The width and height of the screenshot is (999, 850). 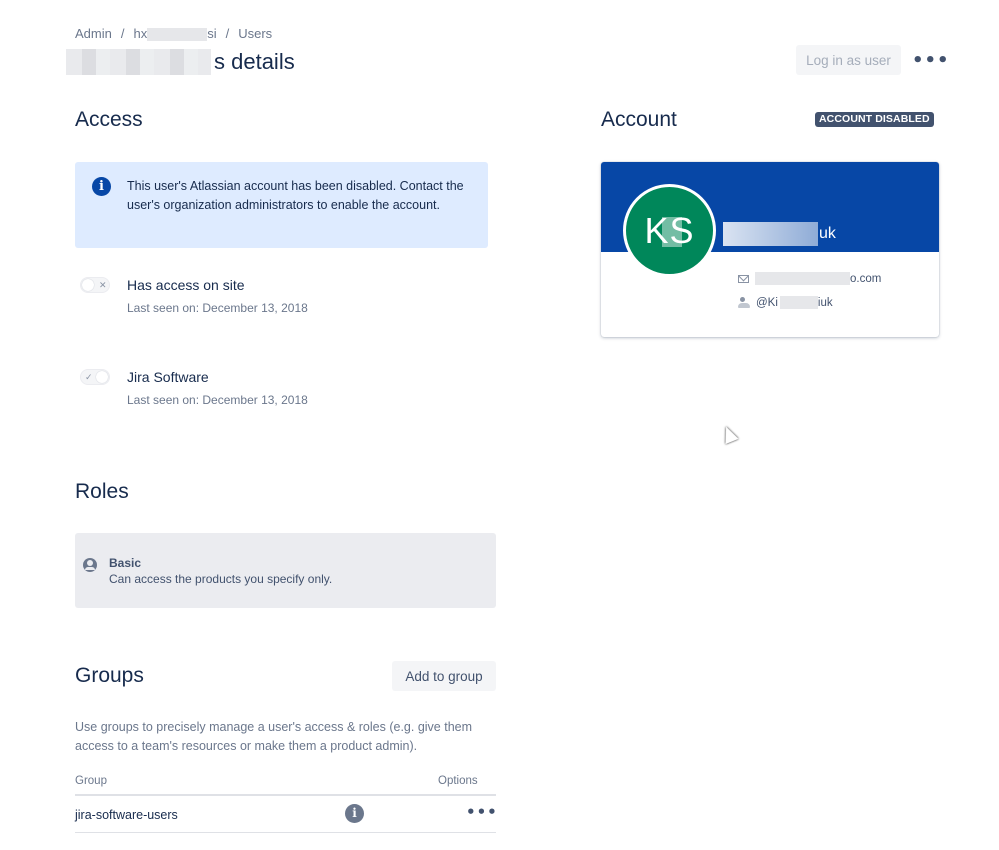 I want to click on access-heading: Access, so click(x=109, y=119).